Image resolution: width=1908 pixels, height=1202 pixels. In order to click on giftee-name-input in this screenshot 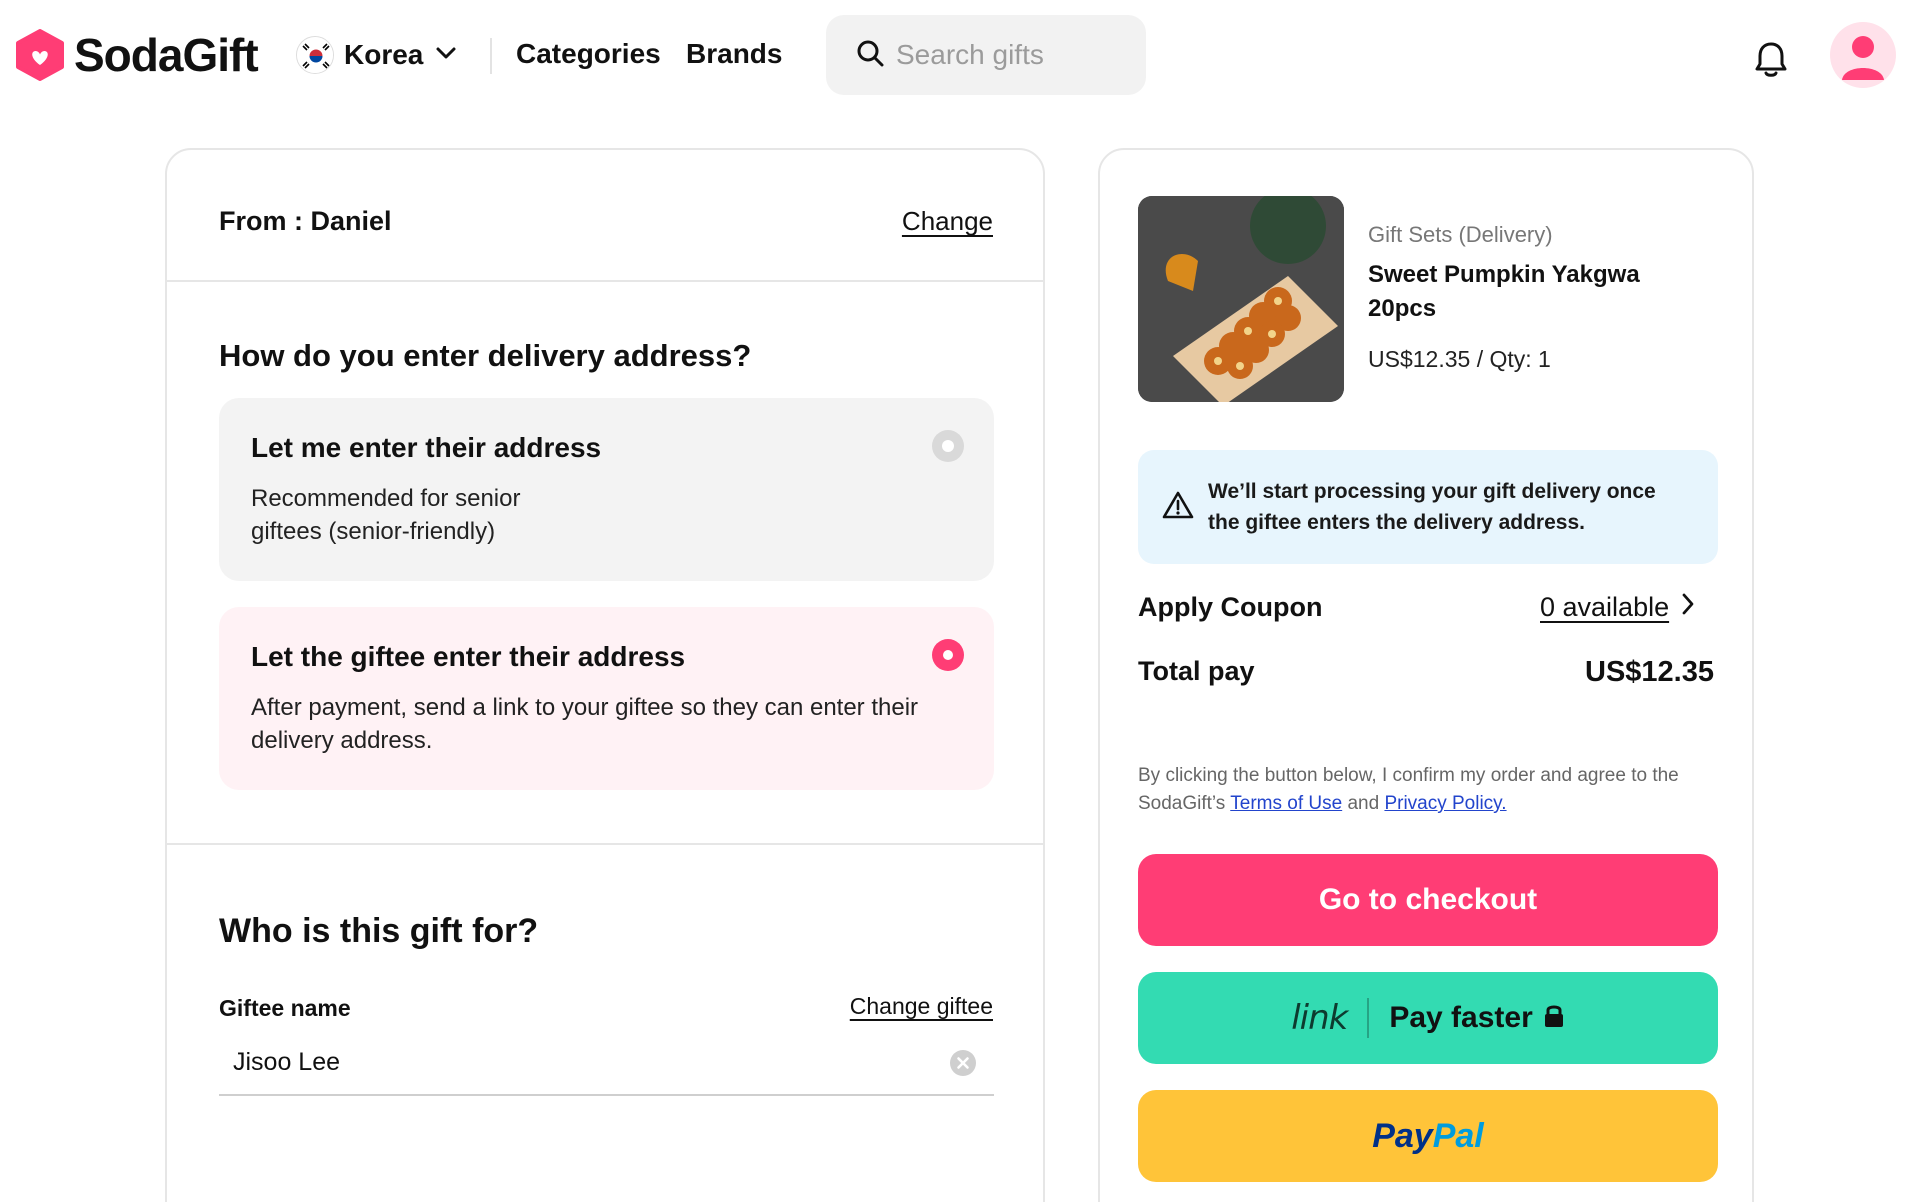, I will do `click(573, 1062)`.